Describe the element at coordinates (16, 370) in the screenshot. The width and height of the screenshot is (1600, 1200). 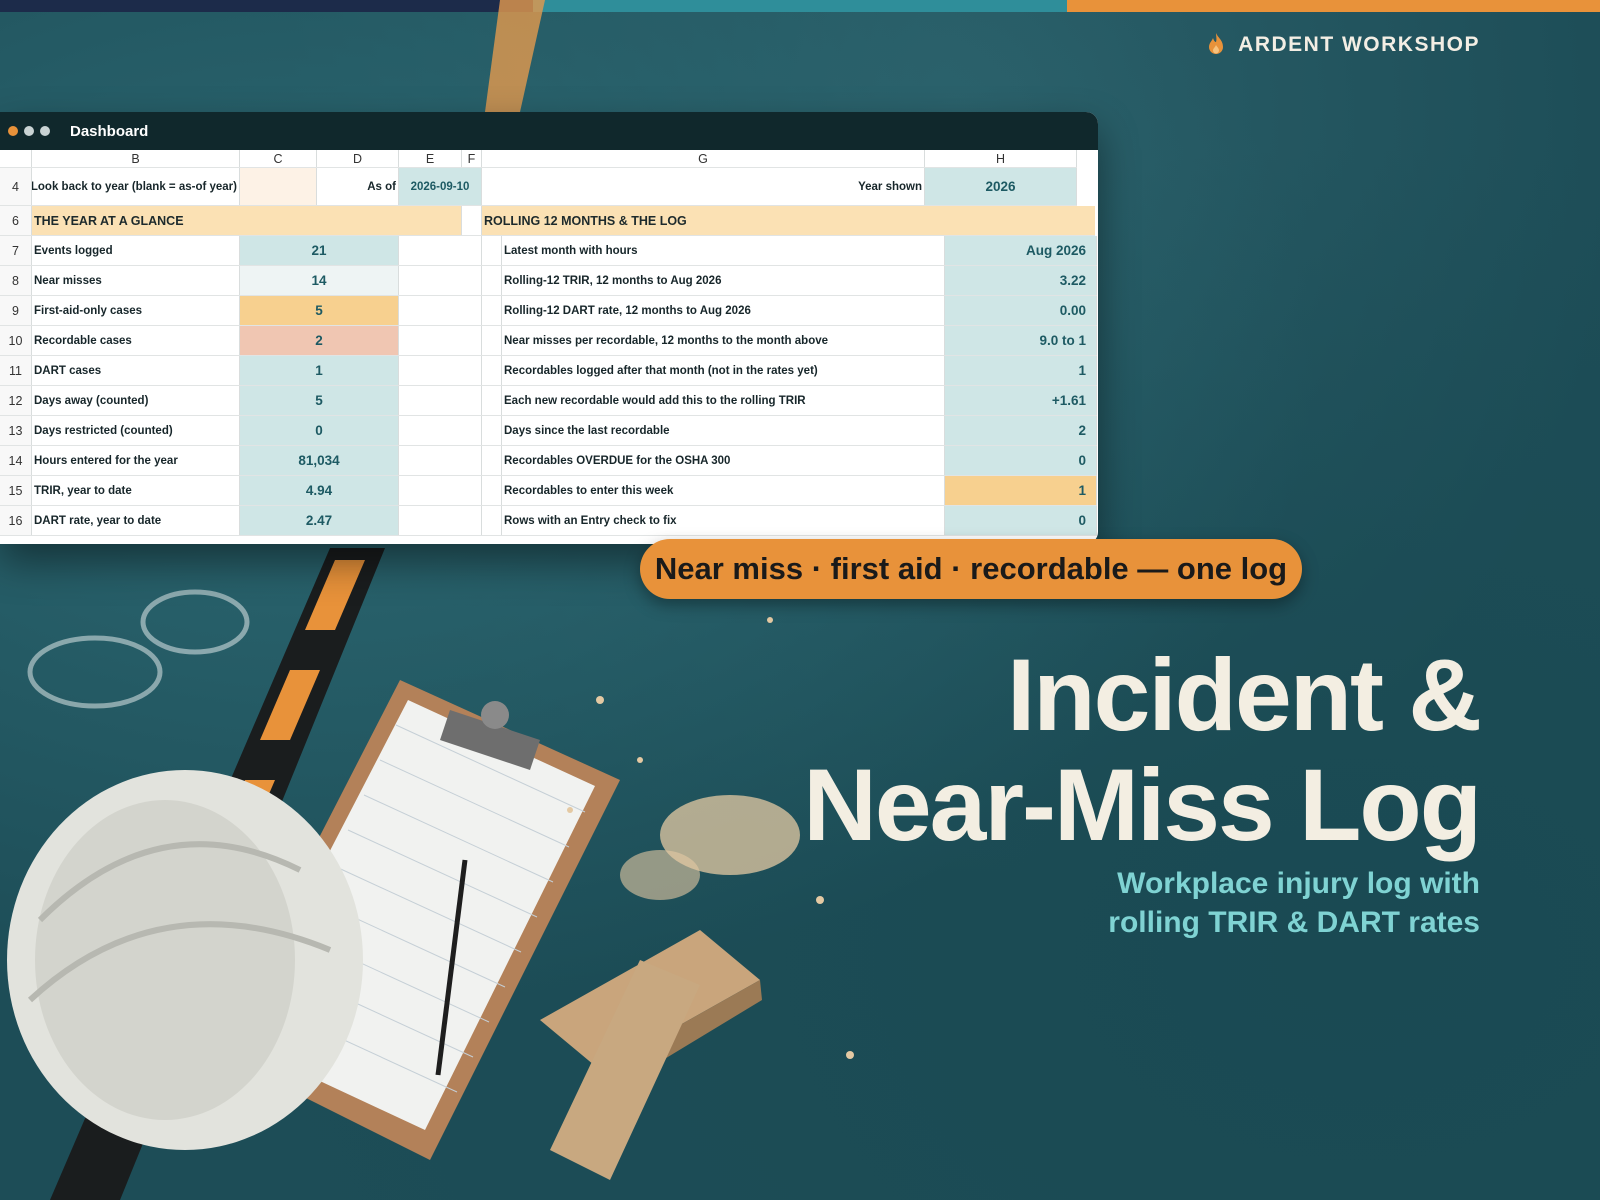
I see `row-number: 11` at that location.